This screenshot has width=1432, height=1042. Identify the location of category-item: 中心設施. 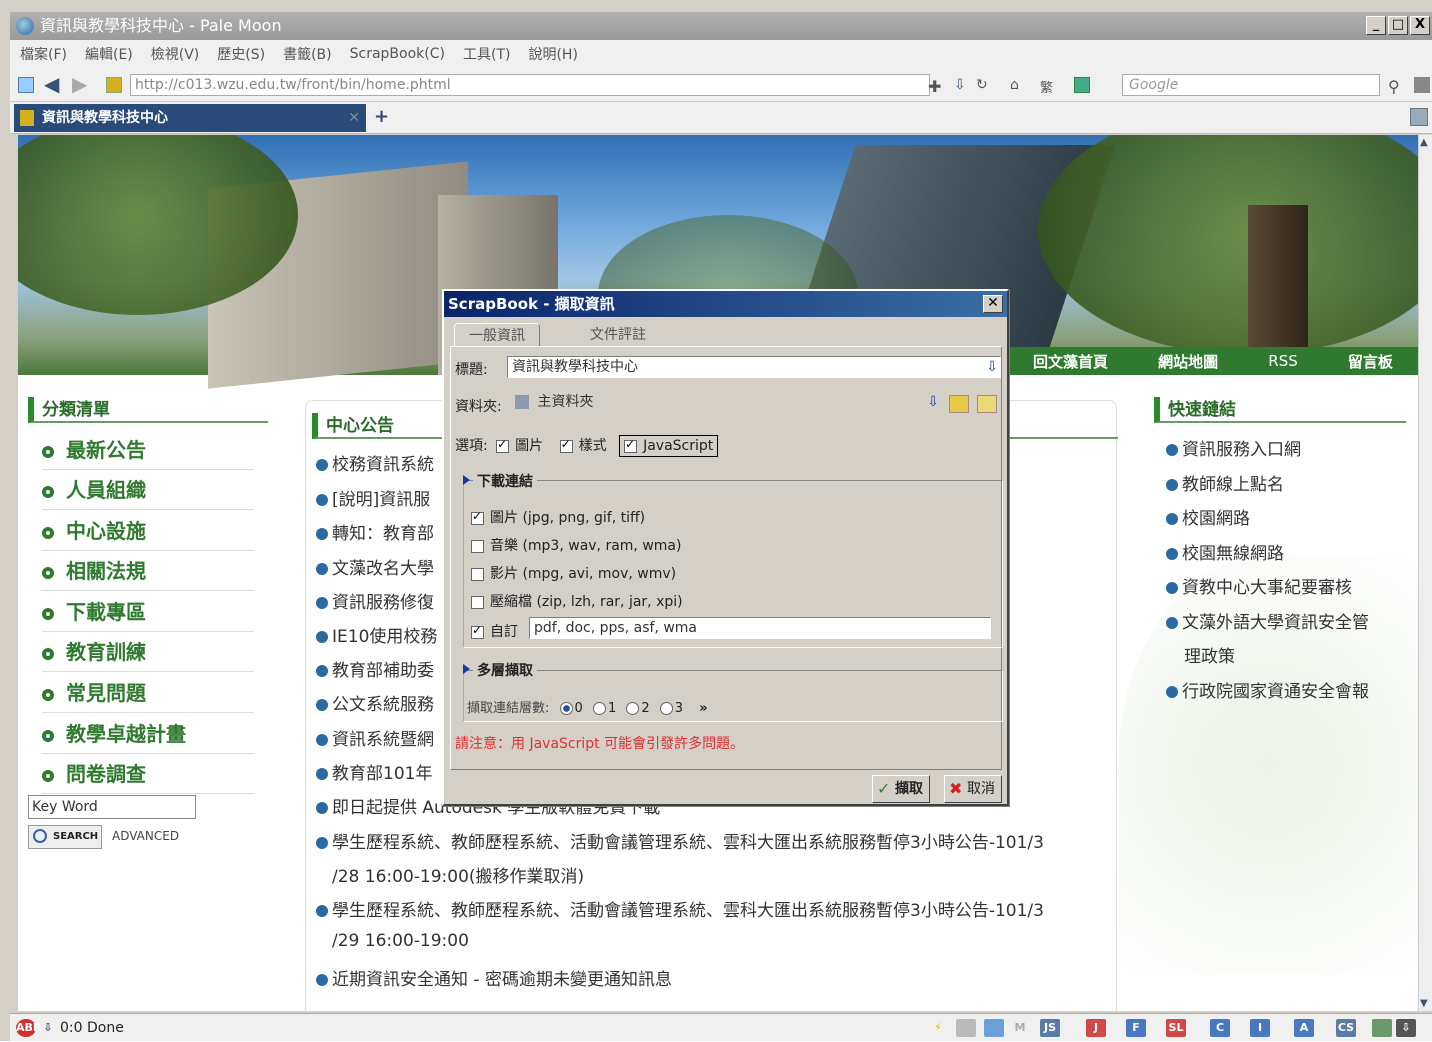
(148, 531).